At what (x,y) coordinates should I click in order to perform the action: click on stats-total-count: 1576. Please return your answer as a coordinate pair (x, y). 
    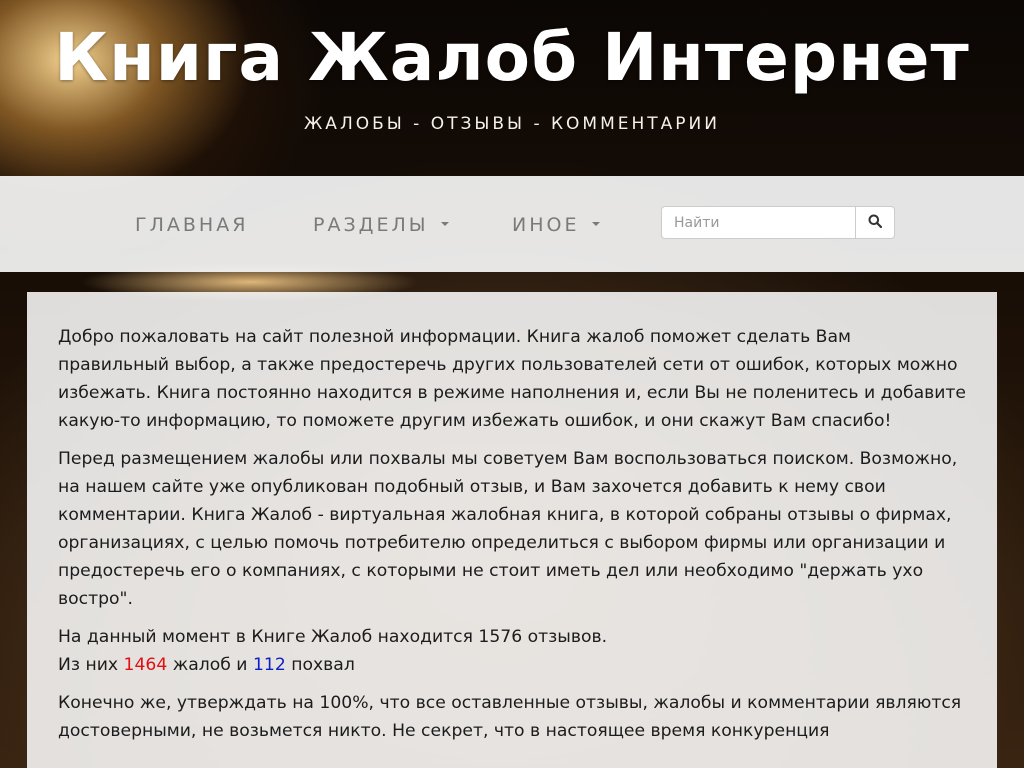
    Looking at the image, I should click on (500, 637).